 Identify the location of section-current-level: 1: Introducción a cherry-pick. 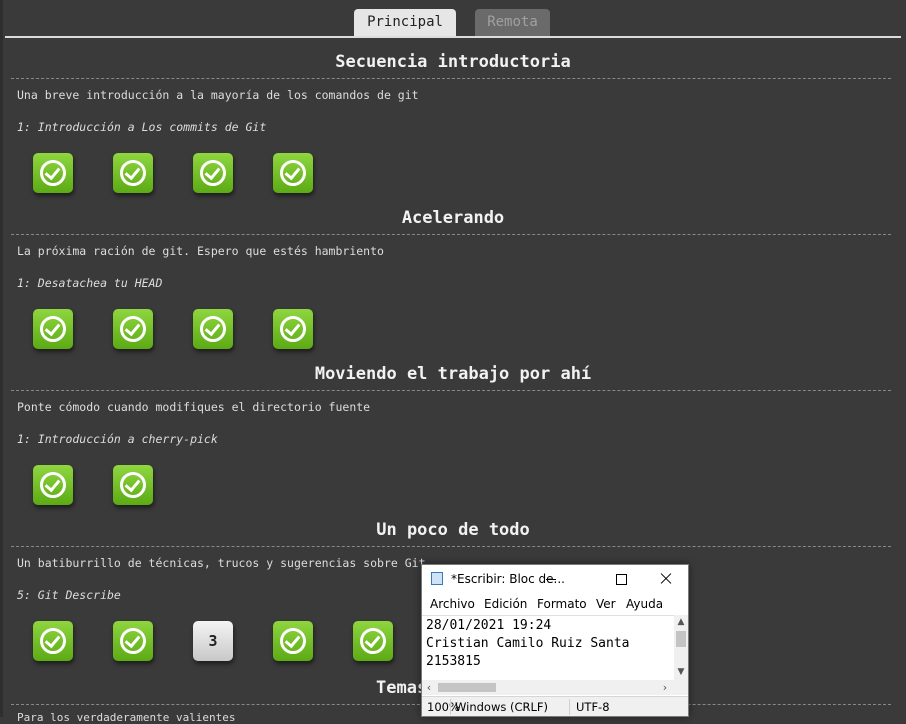
(117, 439).